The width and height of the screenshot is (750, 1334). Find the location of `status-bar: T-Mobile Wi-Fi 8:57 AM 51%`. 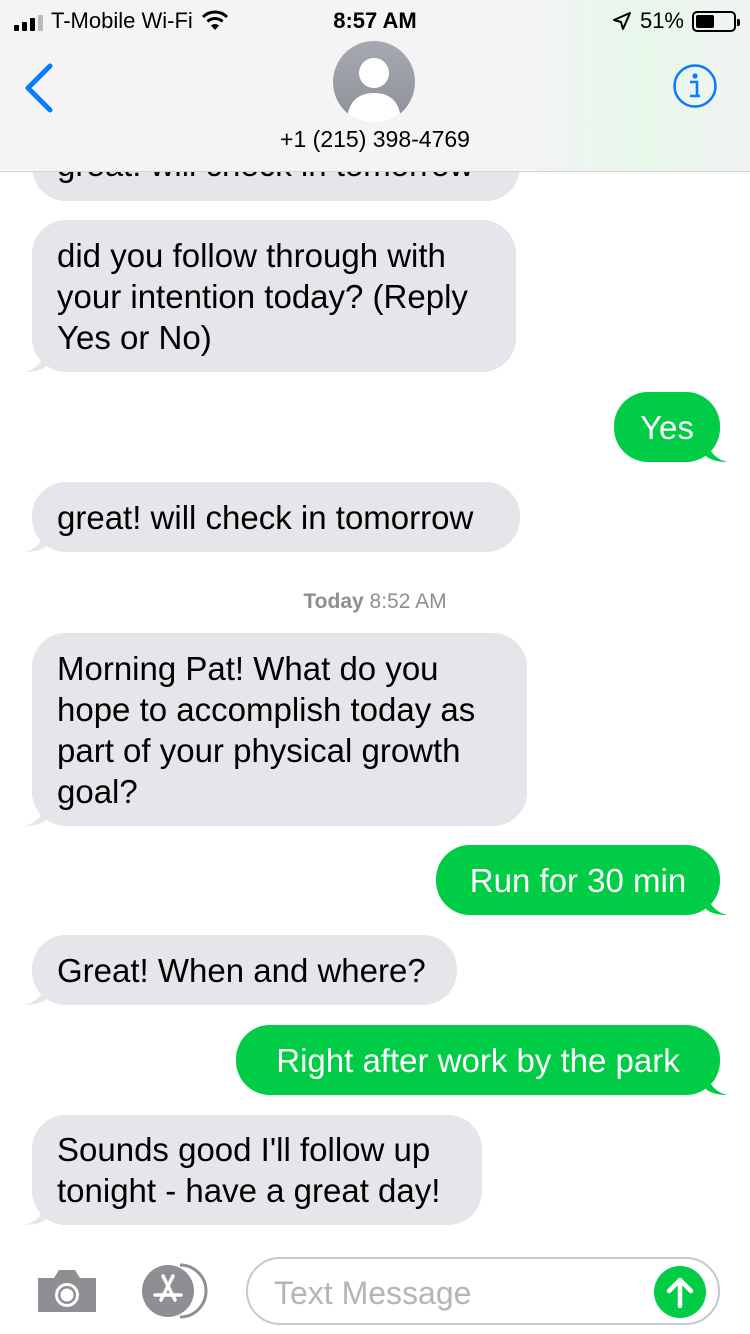

status-bar: T-Mobile Wi-Fi 8:57 AM 51% is located at coordinates (375, 20).